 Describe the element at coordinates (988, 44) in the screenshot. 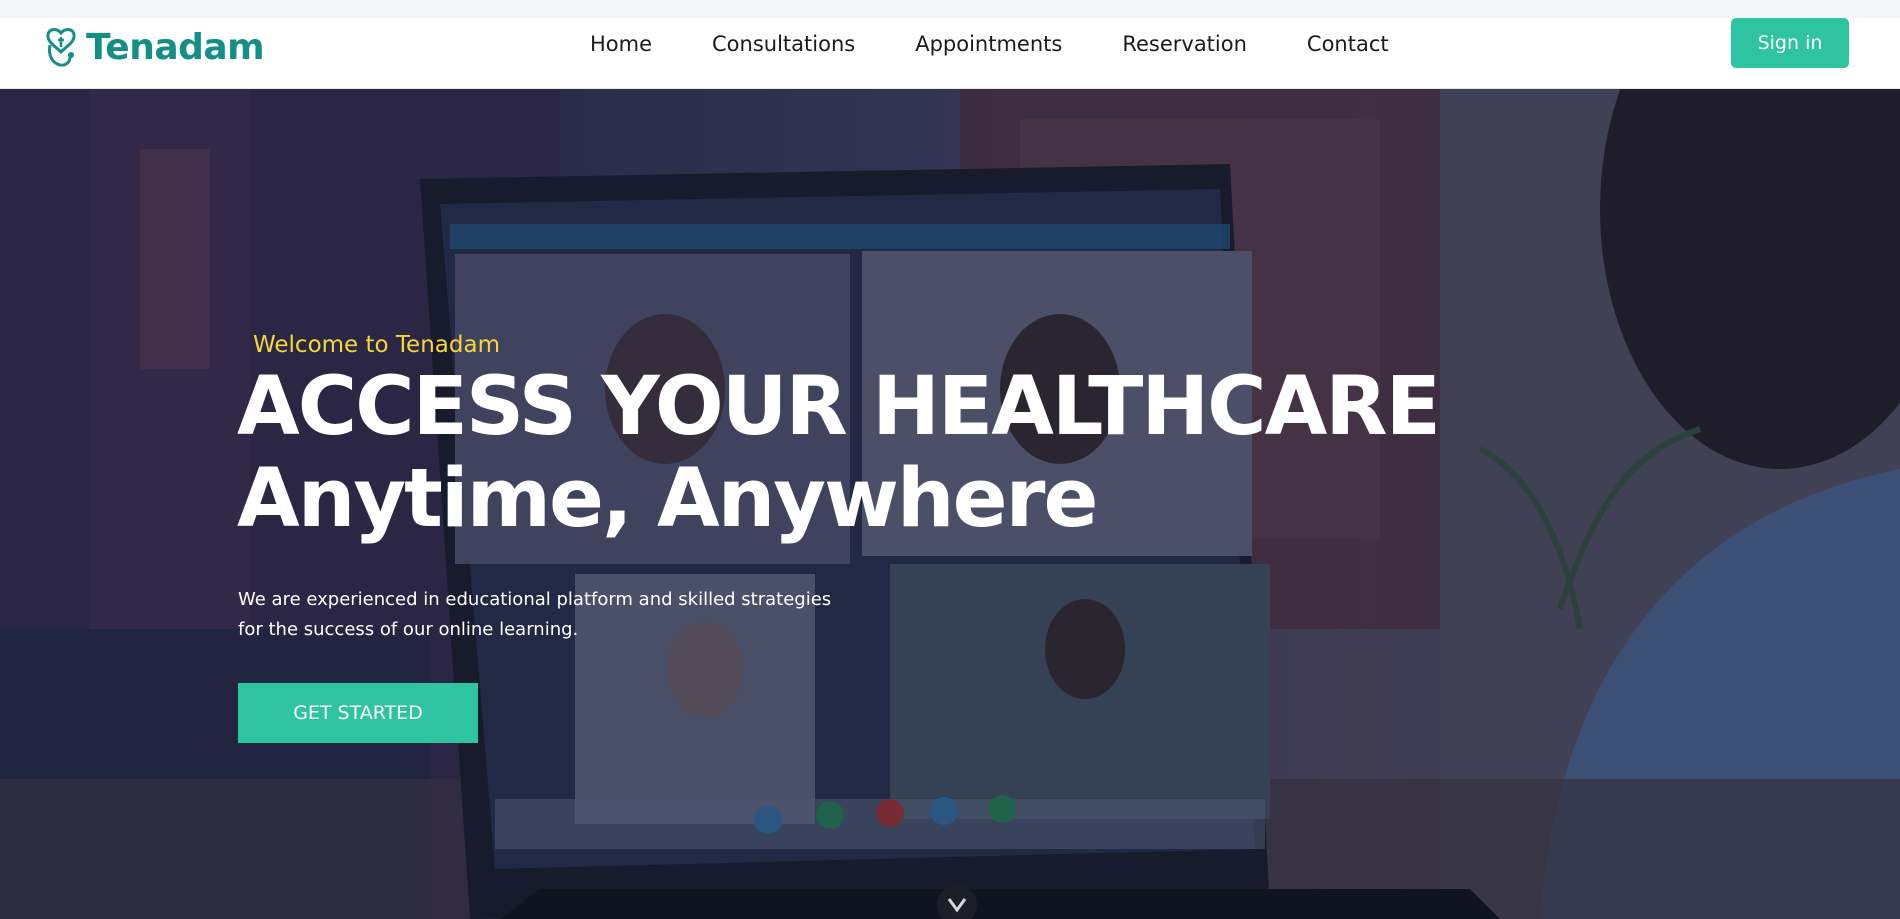

I see `nav-item-appointments: Appointments` at that location.